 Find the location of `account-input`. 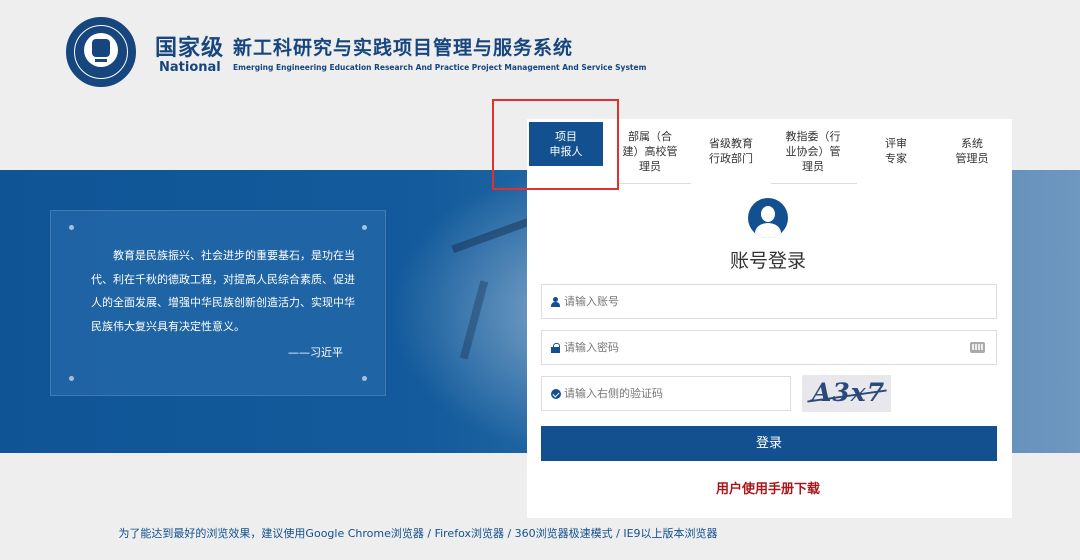

account-input is located at coordinates (764, 301).